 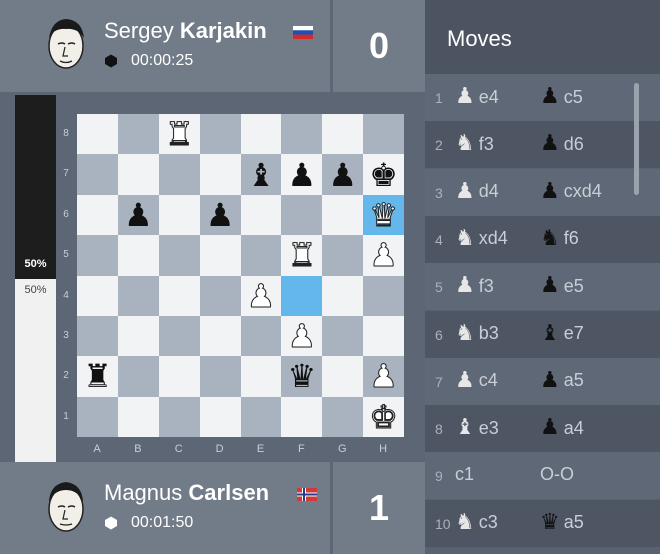 I want to click on square-a1, so click(x=97, y=416).